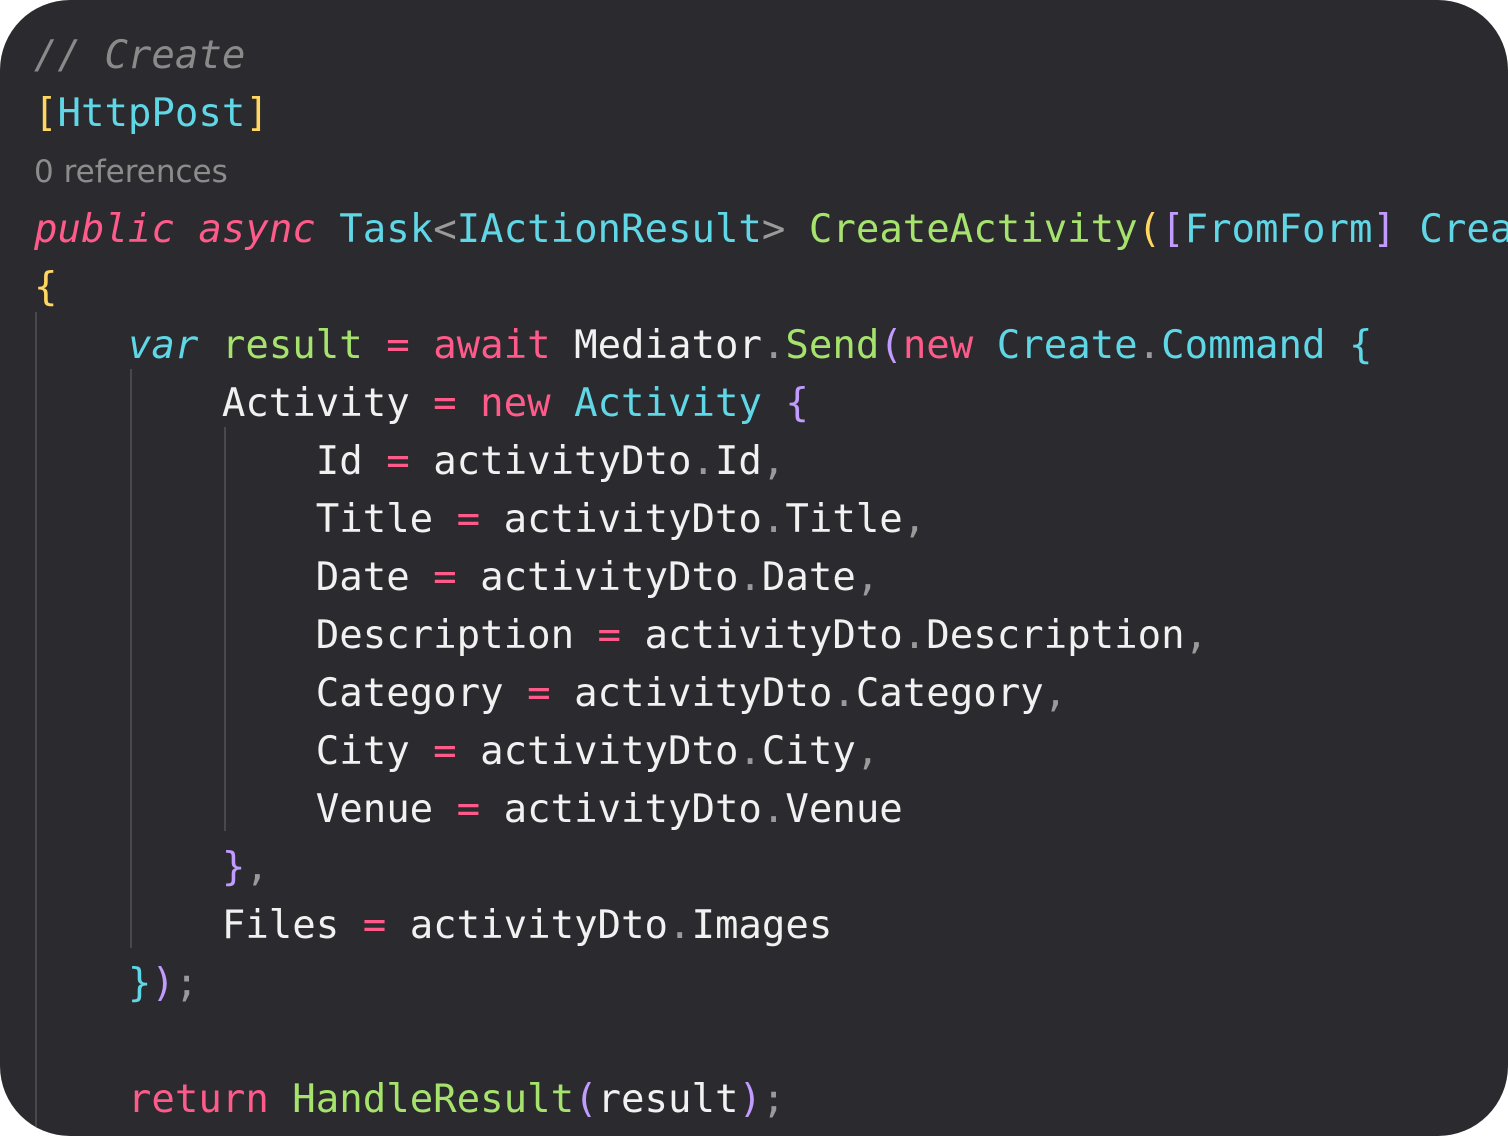 The width and height of the screenshot is (1508, 1136). Describe the element at coordinates (280, 925) in the screenshot. I see `code-token: Files` at that location.